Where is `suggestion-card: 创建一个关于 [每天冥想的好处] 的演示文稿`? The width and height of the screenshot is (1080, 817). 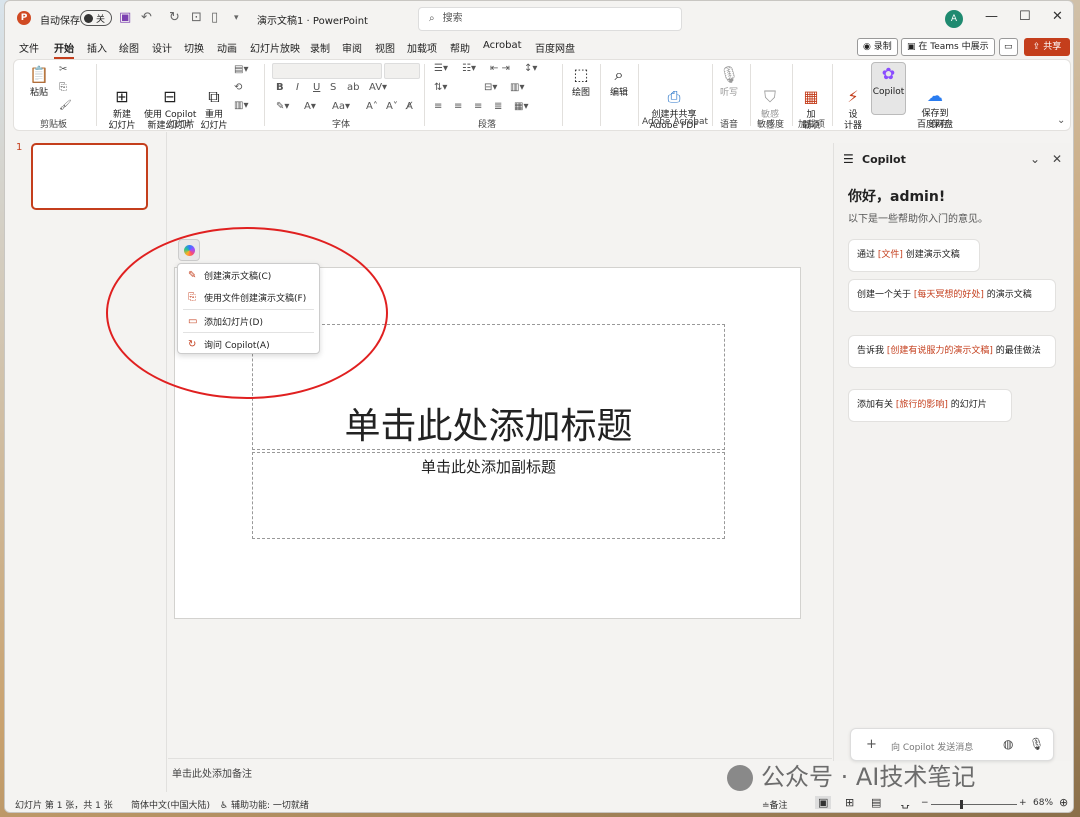 suggestion-card: 创建一个关于 [每天冥想的好处] 的演示文稿 is located at coordinates (952, 295).